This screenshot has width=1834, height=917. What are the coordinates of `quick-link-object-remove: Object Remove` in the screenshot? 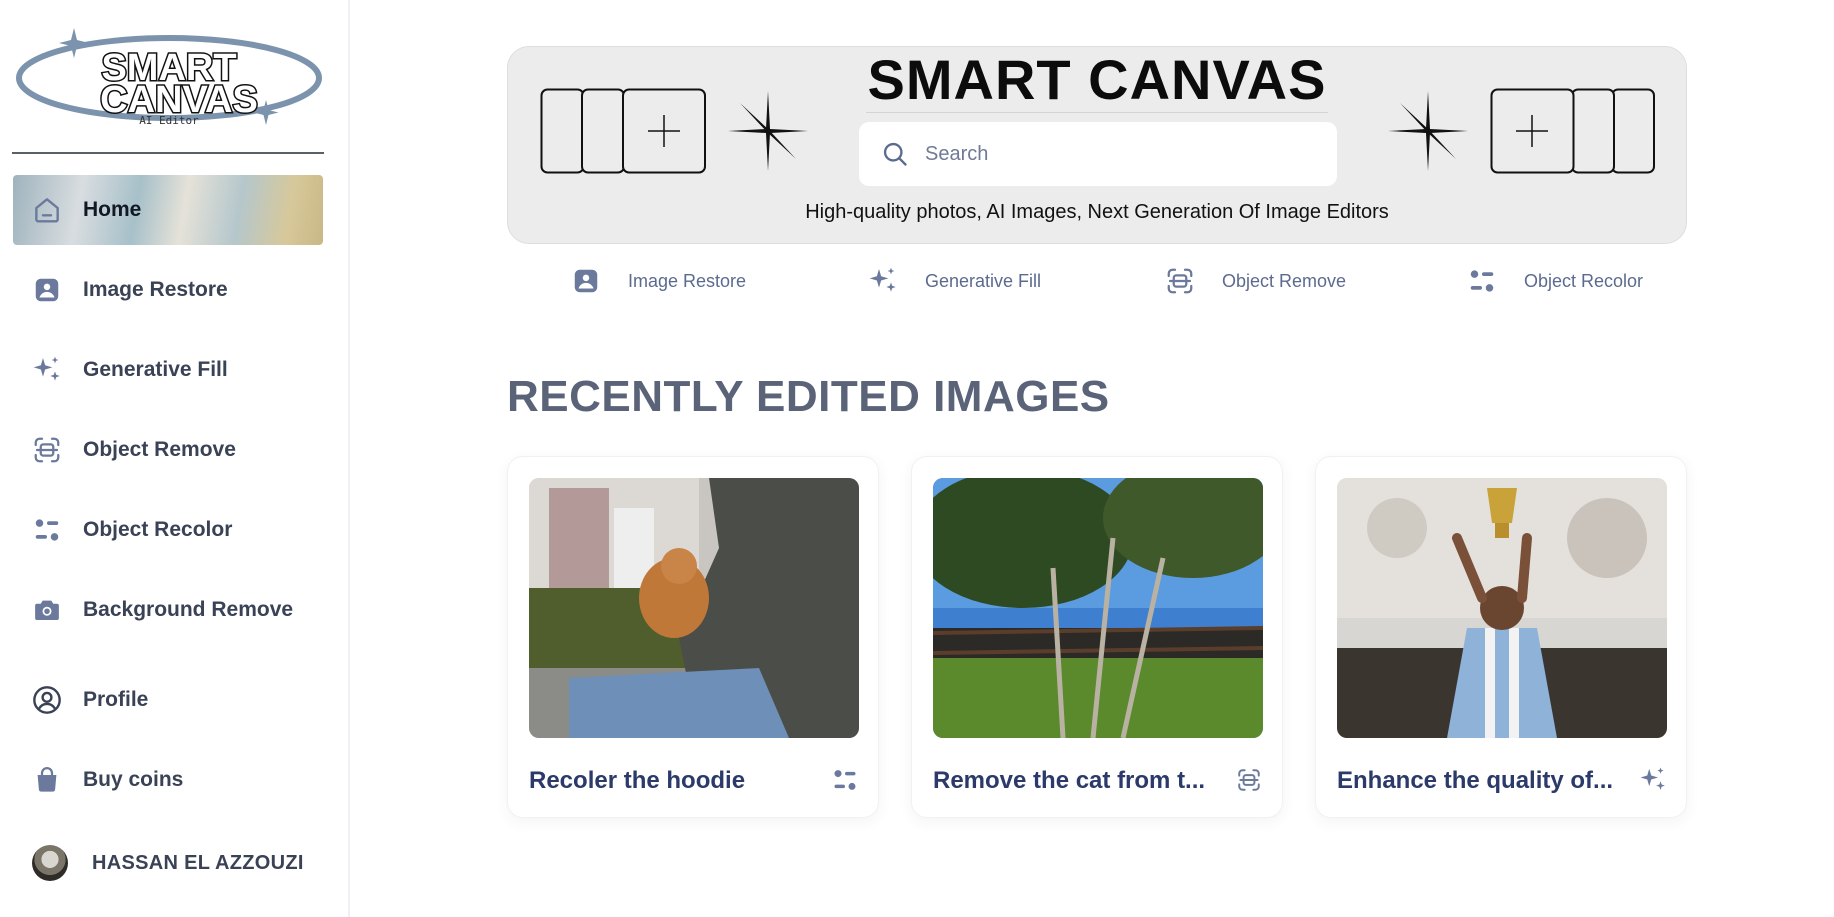 It's located at (1255, 281).